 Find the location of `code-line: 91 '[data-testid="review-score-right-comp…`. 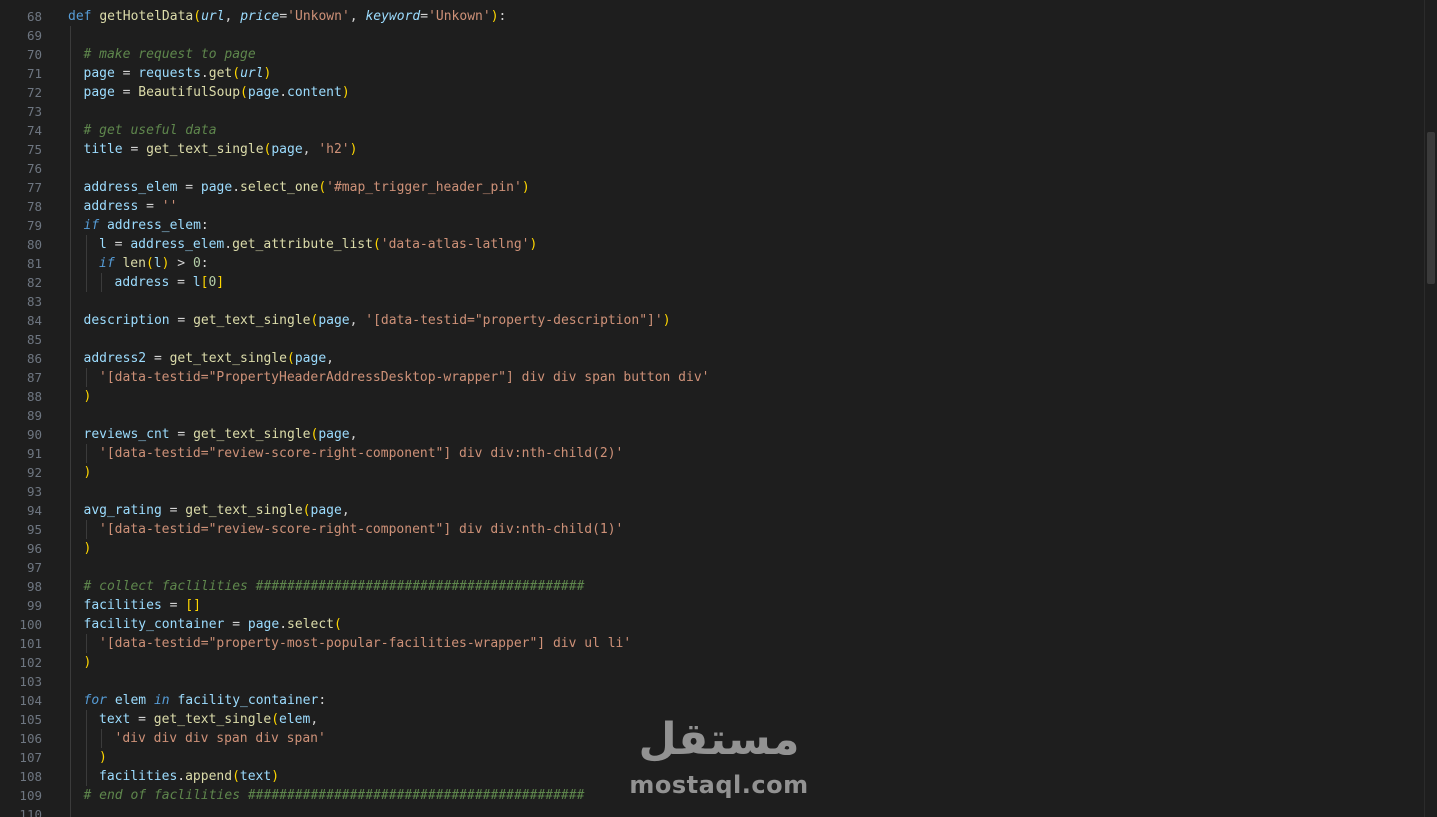

code-line: 91 '[data-testid="review-score-right-comp… is located at coordinates (712, 453).